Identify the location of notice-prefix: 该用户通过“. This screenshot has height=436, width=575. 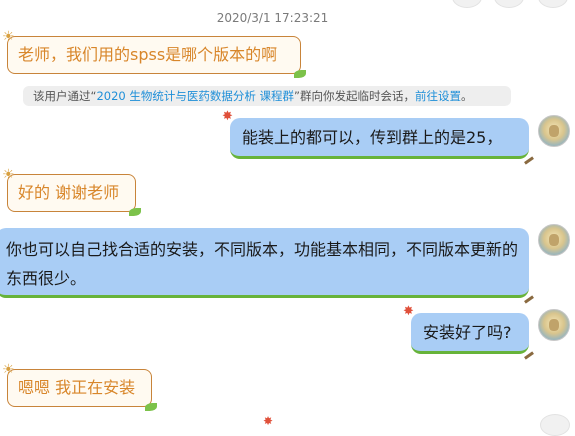
(65, 96).